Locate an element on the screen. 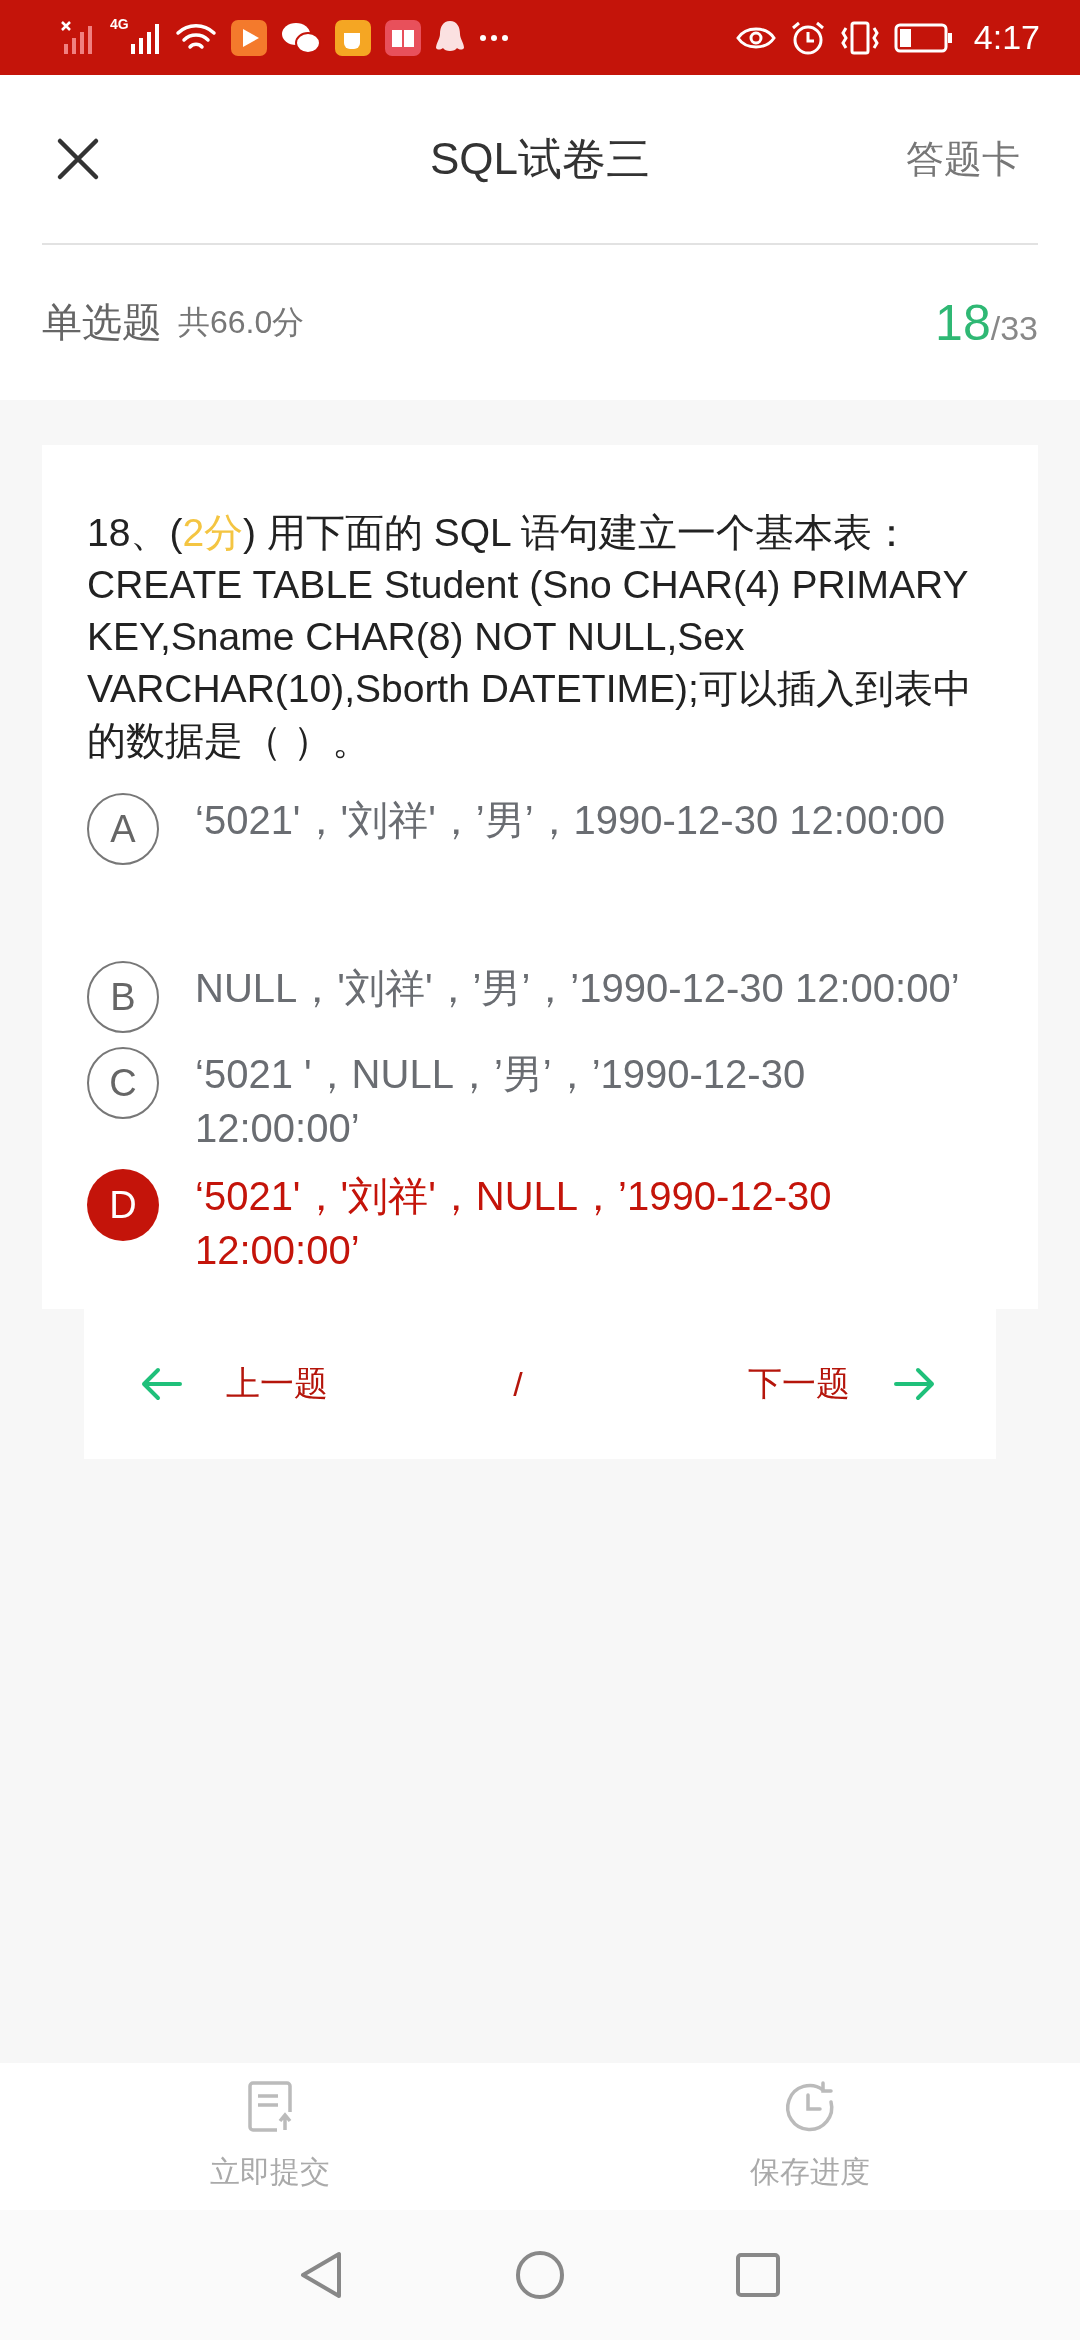 Image resolution: width=1080 pixels, height=2340 pixels. vibrate-icon is located at coordinates (859, 37).